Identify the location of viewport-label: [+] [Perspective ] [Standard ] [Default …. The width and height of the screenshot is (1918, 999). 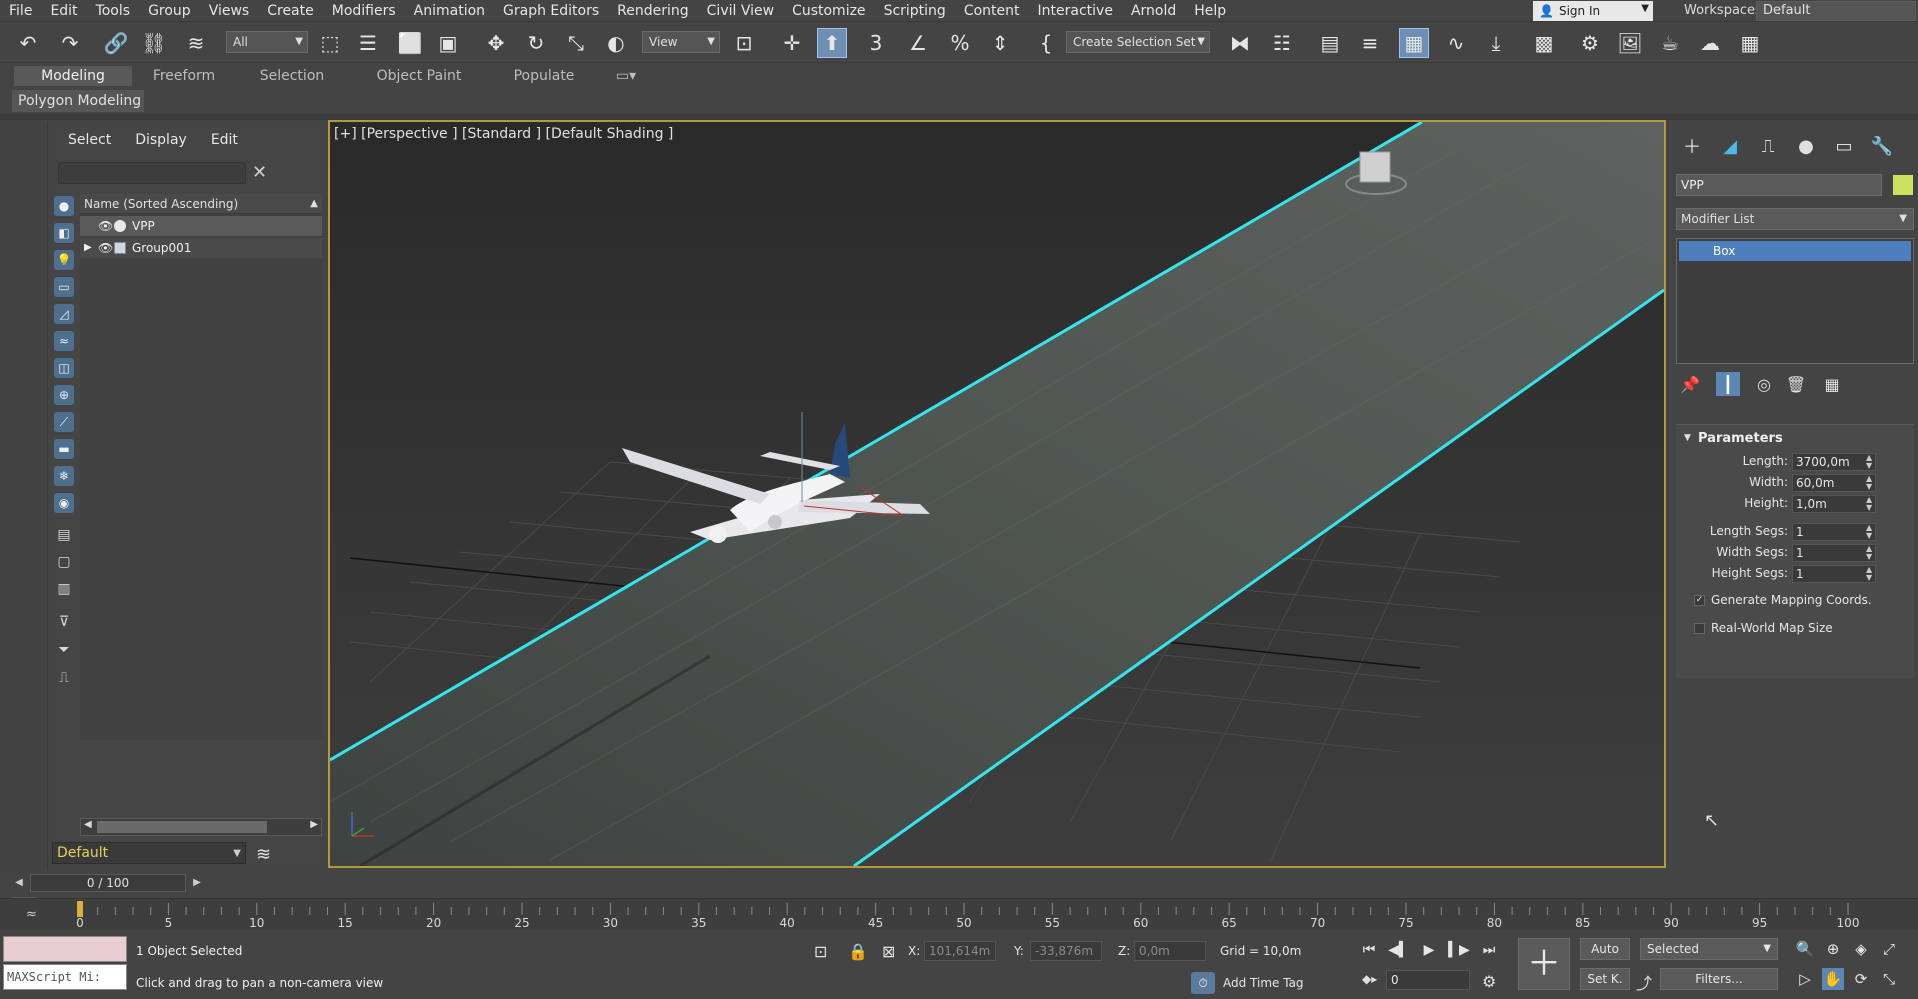
(503, 134).